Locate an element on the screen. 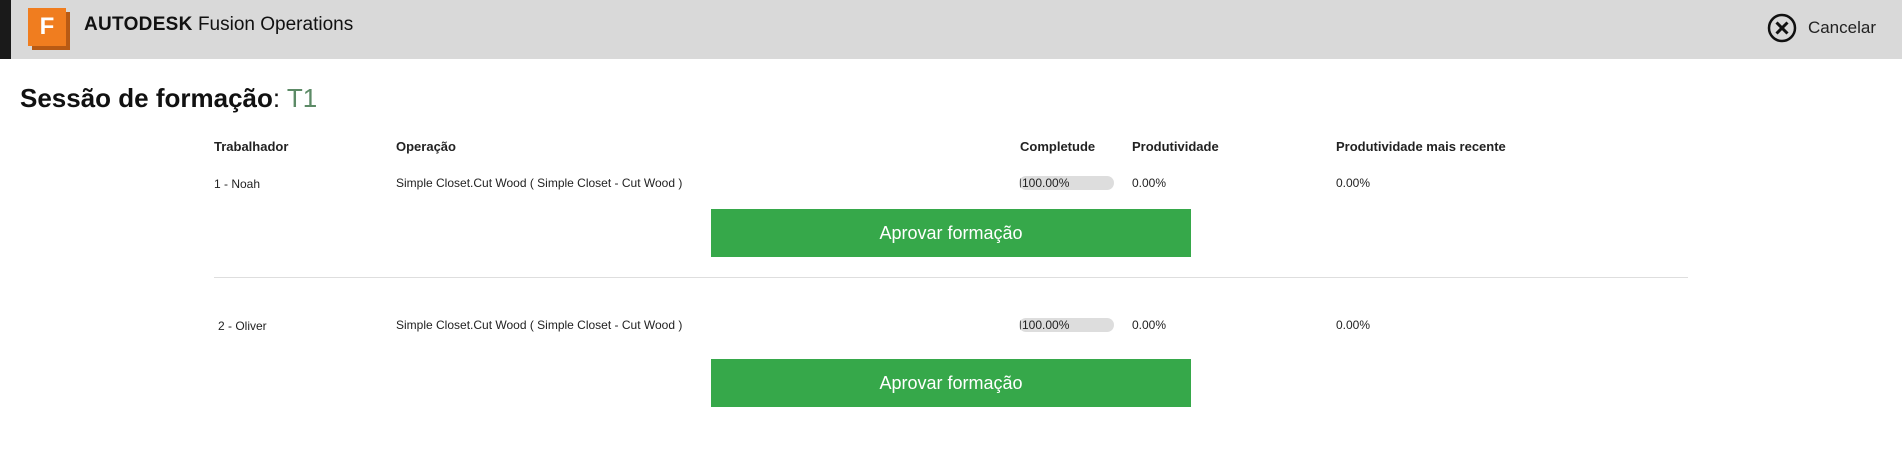 The image size is (1902, 455). close-circle-icon is located at coordinates (1782, 28).